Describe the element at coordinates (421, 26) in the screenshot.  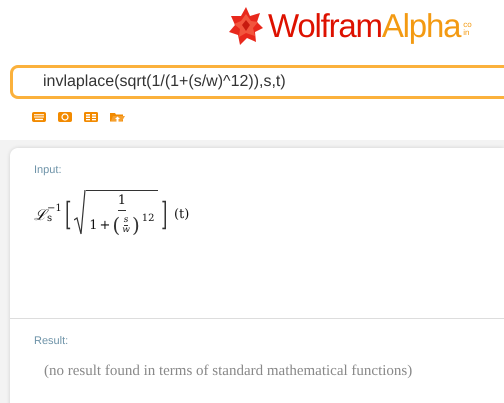
I see `logo-wordmark: Alpha` at that location.